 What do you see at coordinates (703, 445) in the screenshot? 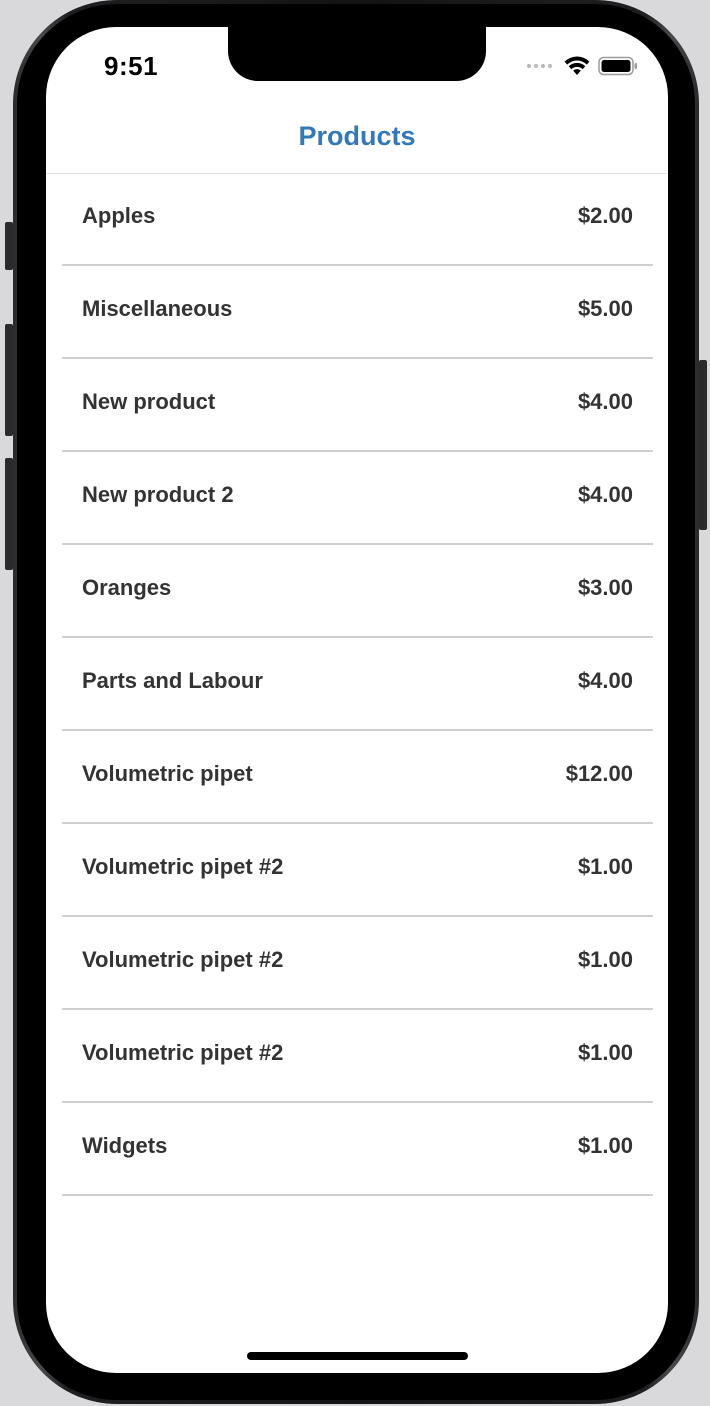
I see `power-button` at bounding box center [703, 445].